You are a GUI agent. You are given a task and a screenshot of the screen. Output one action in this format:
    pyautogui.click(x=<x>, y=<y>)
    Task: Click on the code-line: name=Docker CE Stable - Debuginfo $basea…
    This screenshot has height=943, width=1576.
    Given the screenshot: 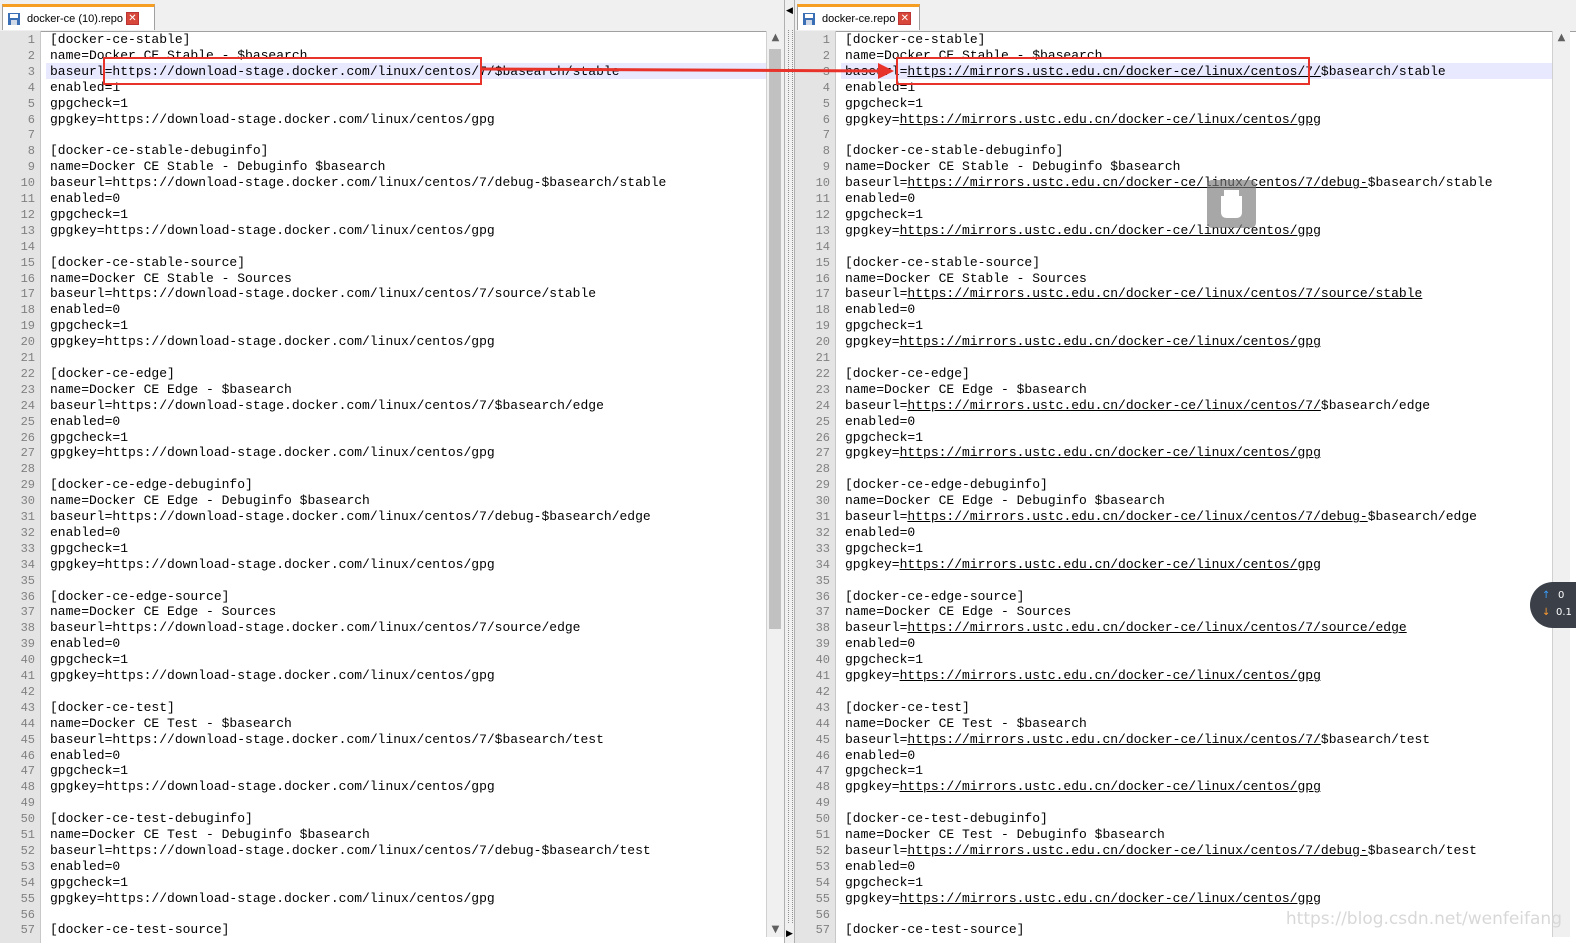 What is the action you would take?
    pyautogui.click(x=1012, y=167)
    